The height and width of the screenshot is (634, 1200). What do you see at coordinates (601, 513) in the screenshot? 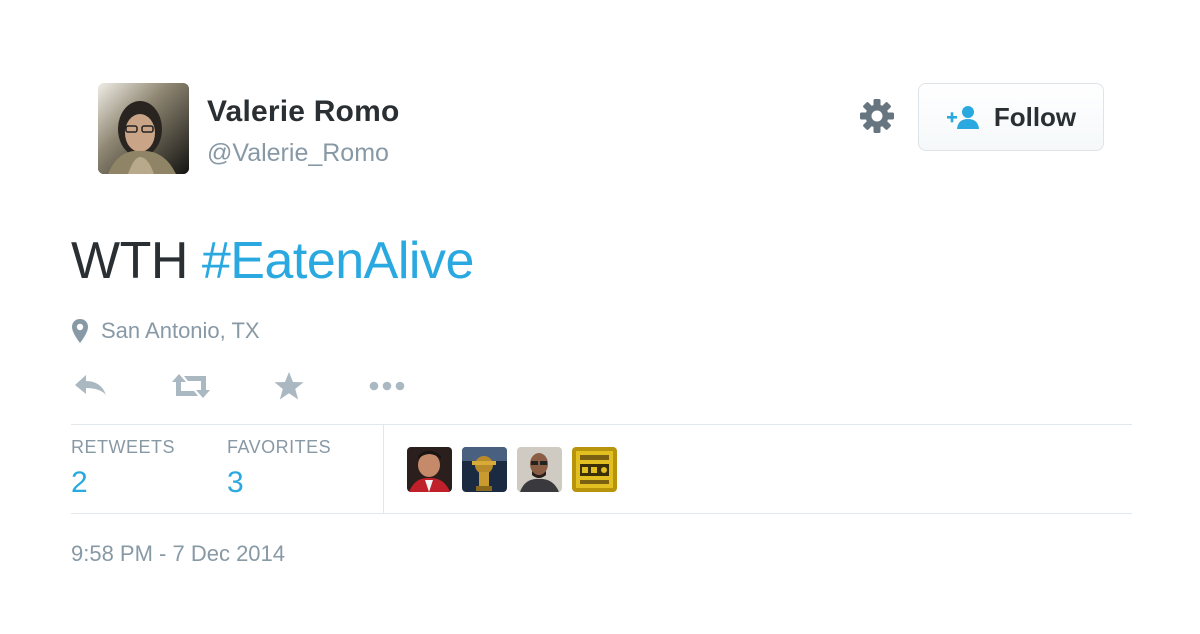
I see `stats-bottom-divider` at bounding box center [601, 513].